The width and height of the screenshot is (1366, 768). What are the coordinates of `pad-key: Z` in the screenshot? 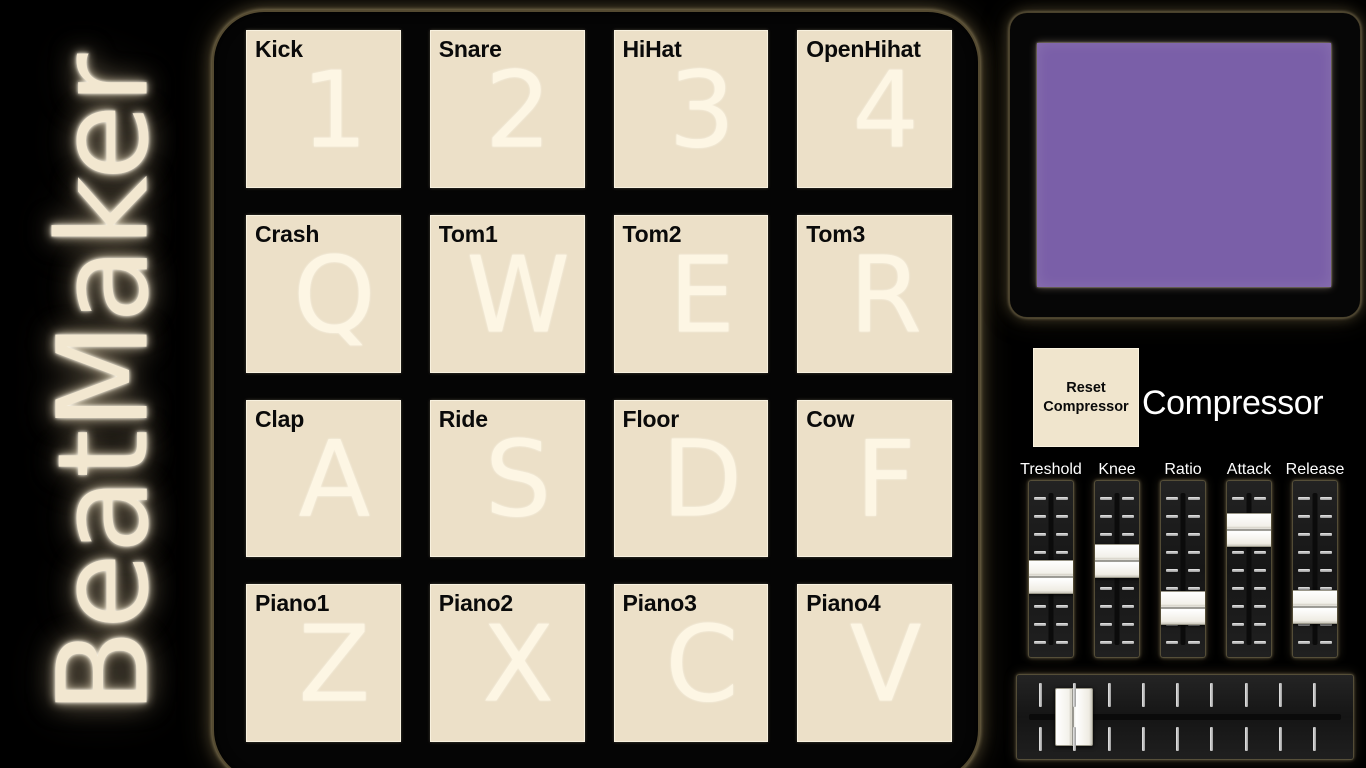 It's located at (334, 664).